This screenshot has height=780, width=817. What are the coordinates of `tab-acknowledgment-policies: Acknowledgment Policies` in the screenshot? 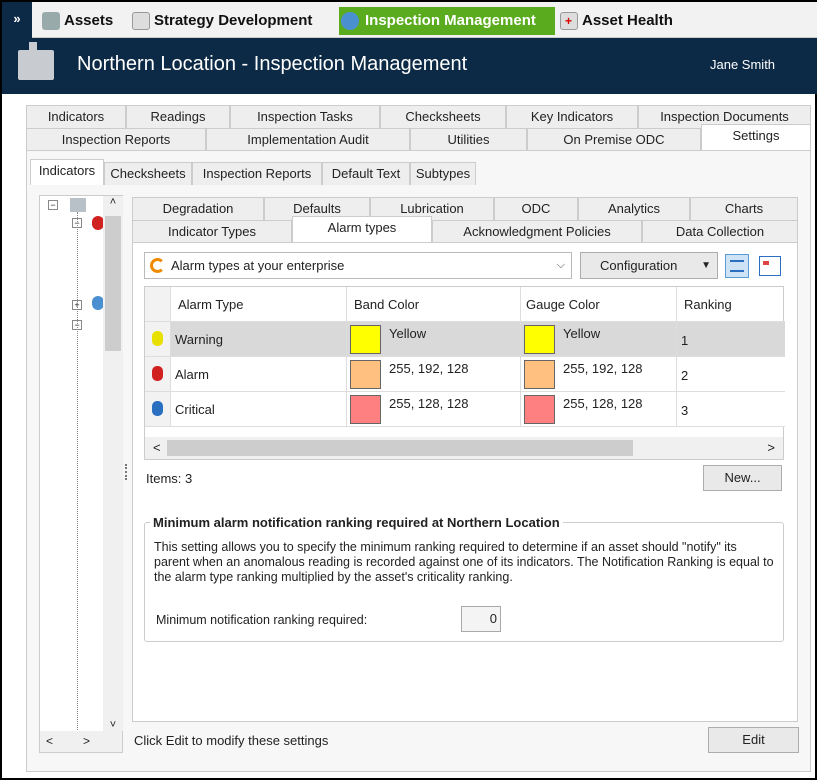 It's located at (537, 231).